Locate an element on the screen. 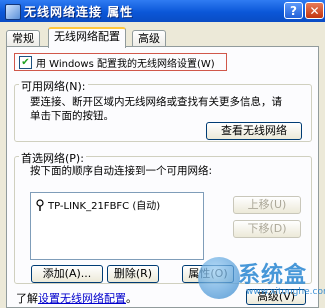  remove-button: 删除(R) is located at coordinates (133, 274).